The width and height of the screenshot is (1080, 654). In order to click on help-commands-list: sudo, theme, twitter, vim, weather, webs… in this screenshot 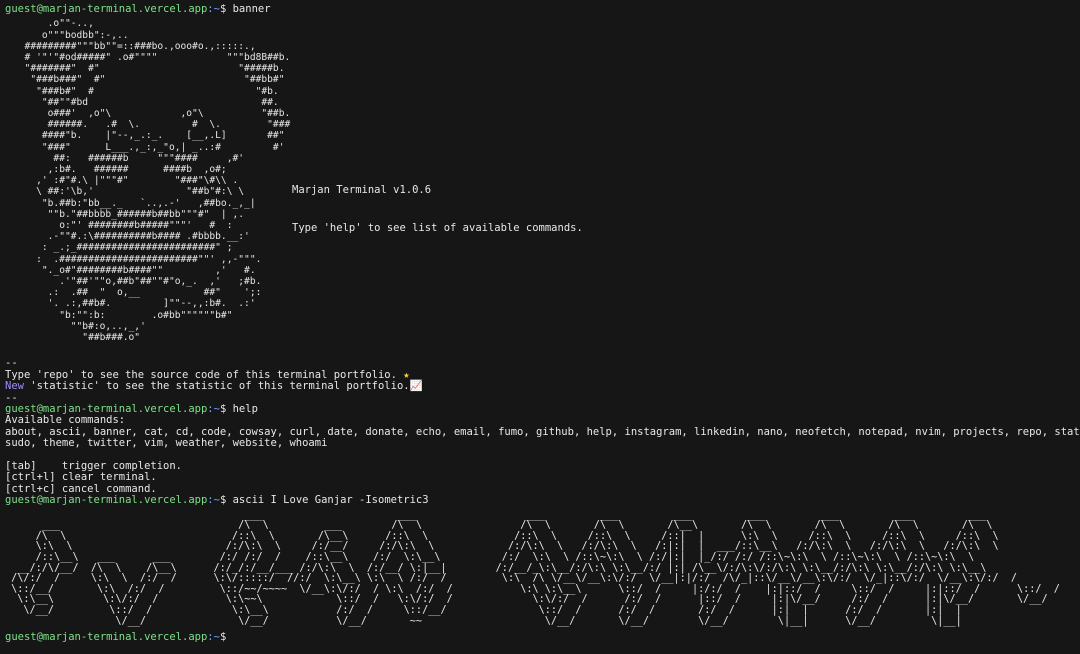, I will do `click(166, 443)`.